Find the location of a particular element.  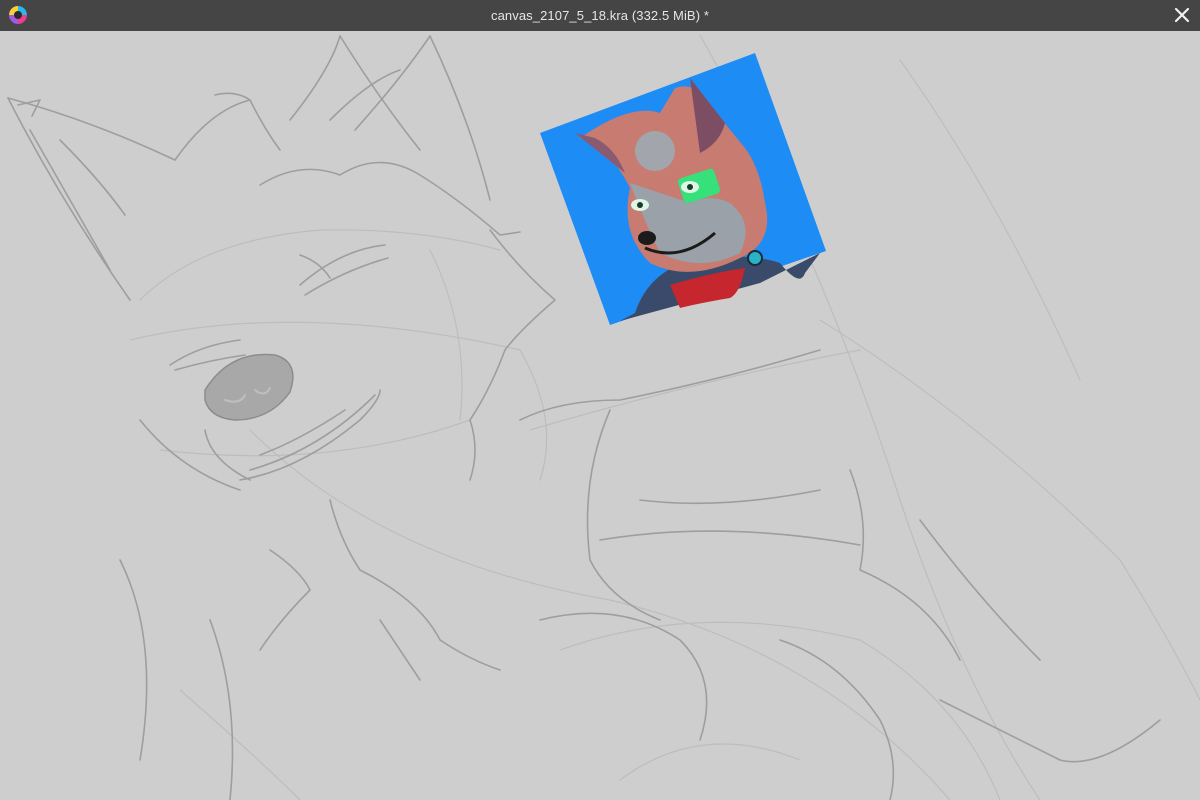

close-button is located at coordinates (1182, 15).